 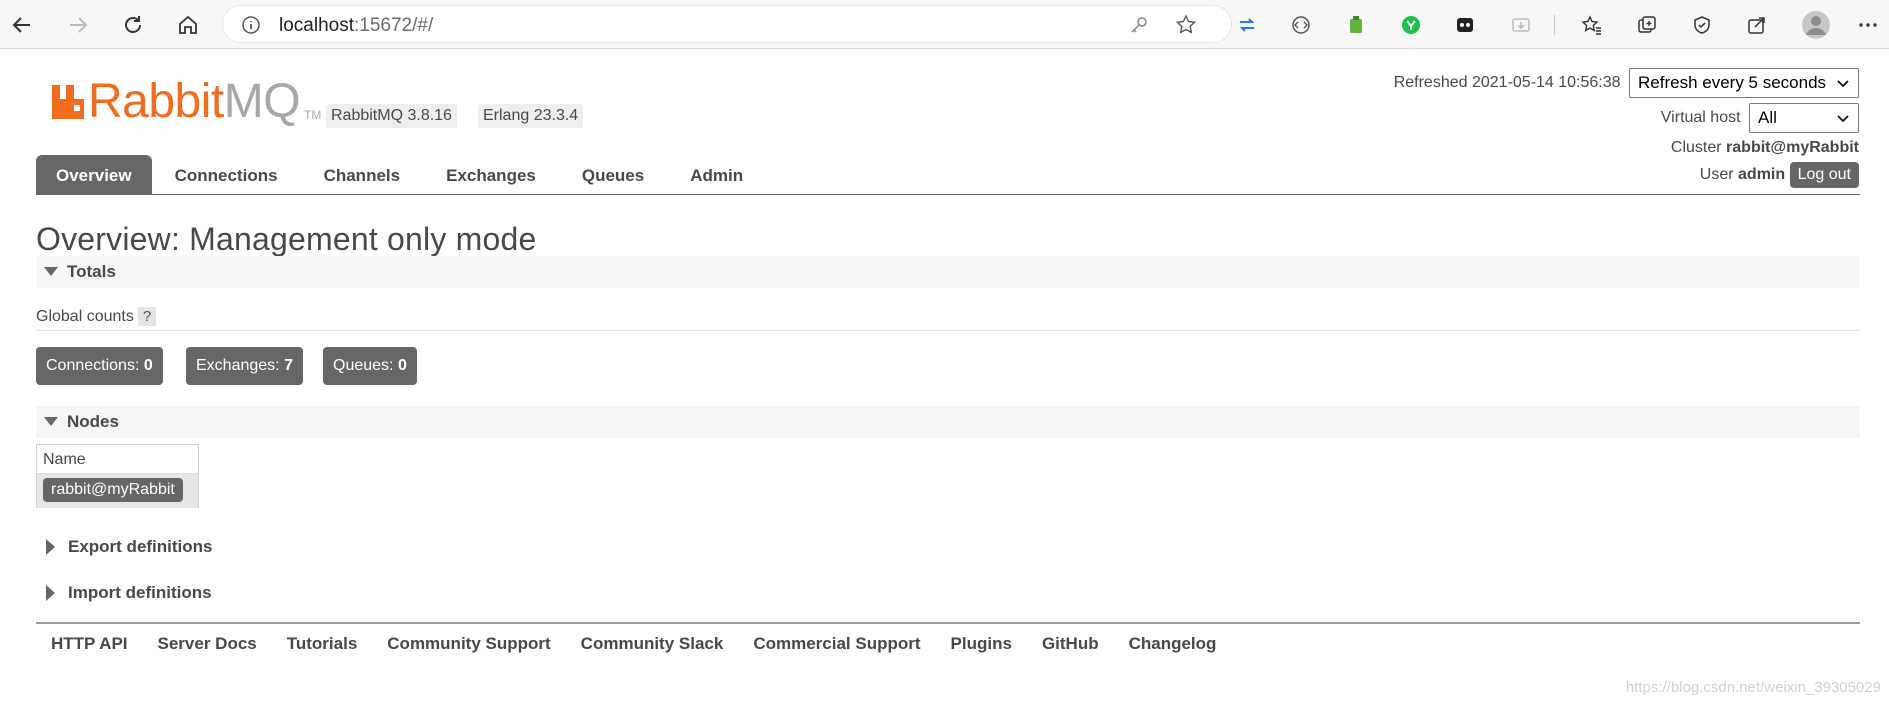 What do you see at coordinates (1647, 25) in the screenshot?
I see `collections-icon` at bounding box center [1647, 25].